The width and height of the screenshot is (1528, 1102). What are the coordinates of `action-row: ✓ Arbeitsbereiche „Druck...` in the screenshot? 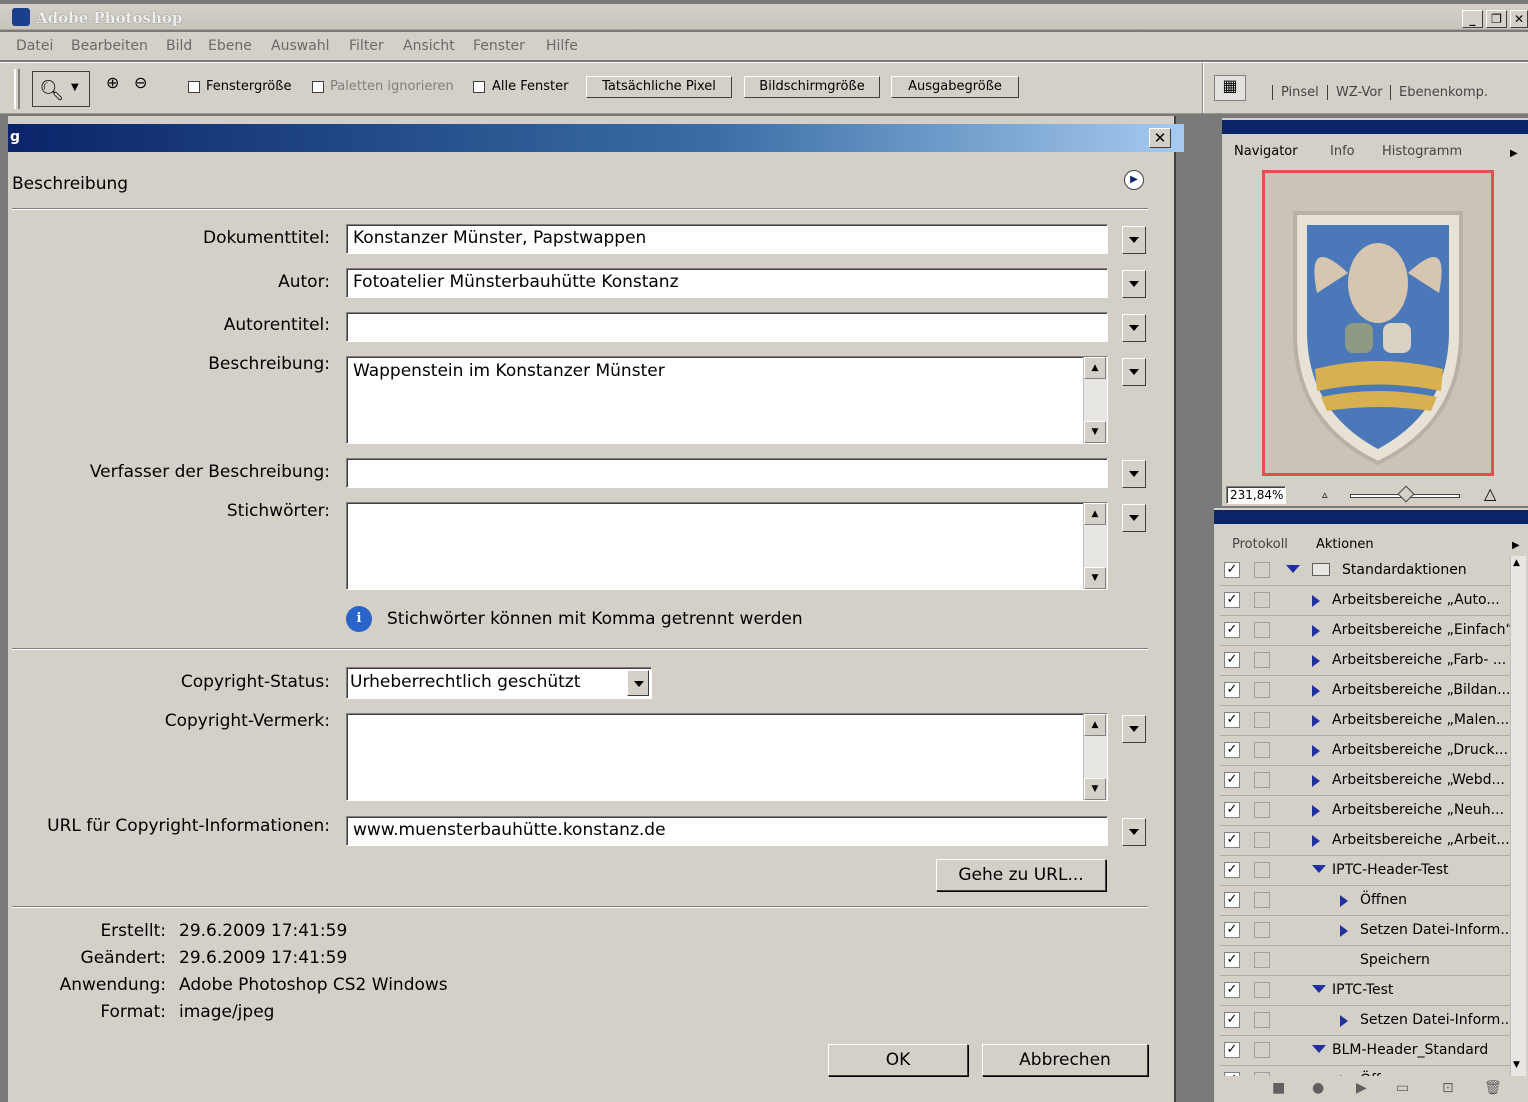 It's located at (1365, 751).